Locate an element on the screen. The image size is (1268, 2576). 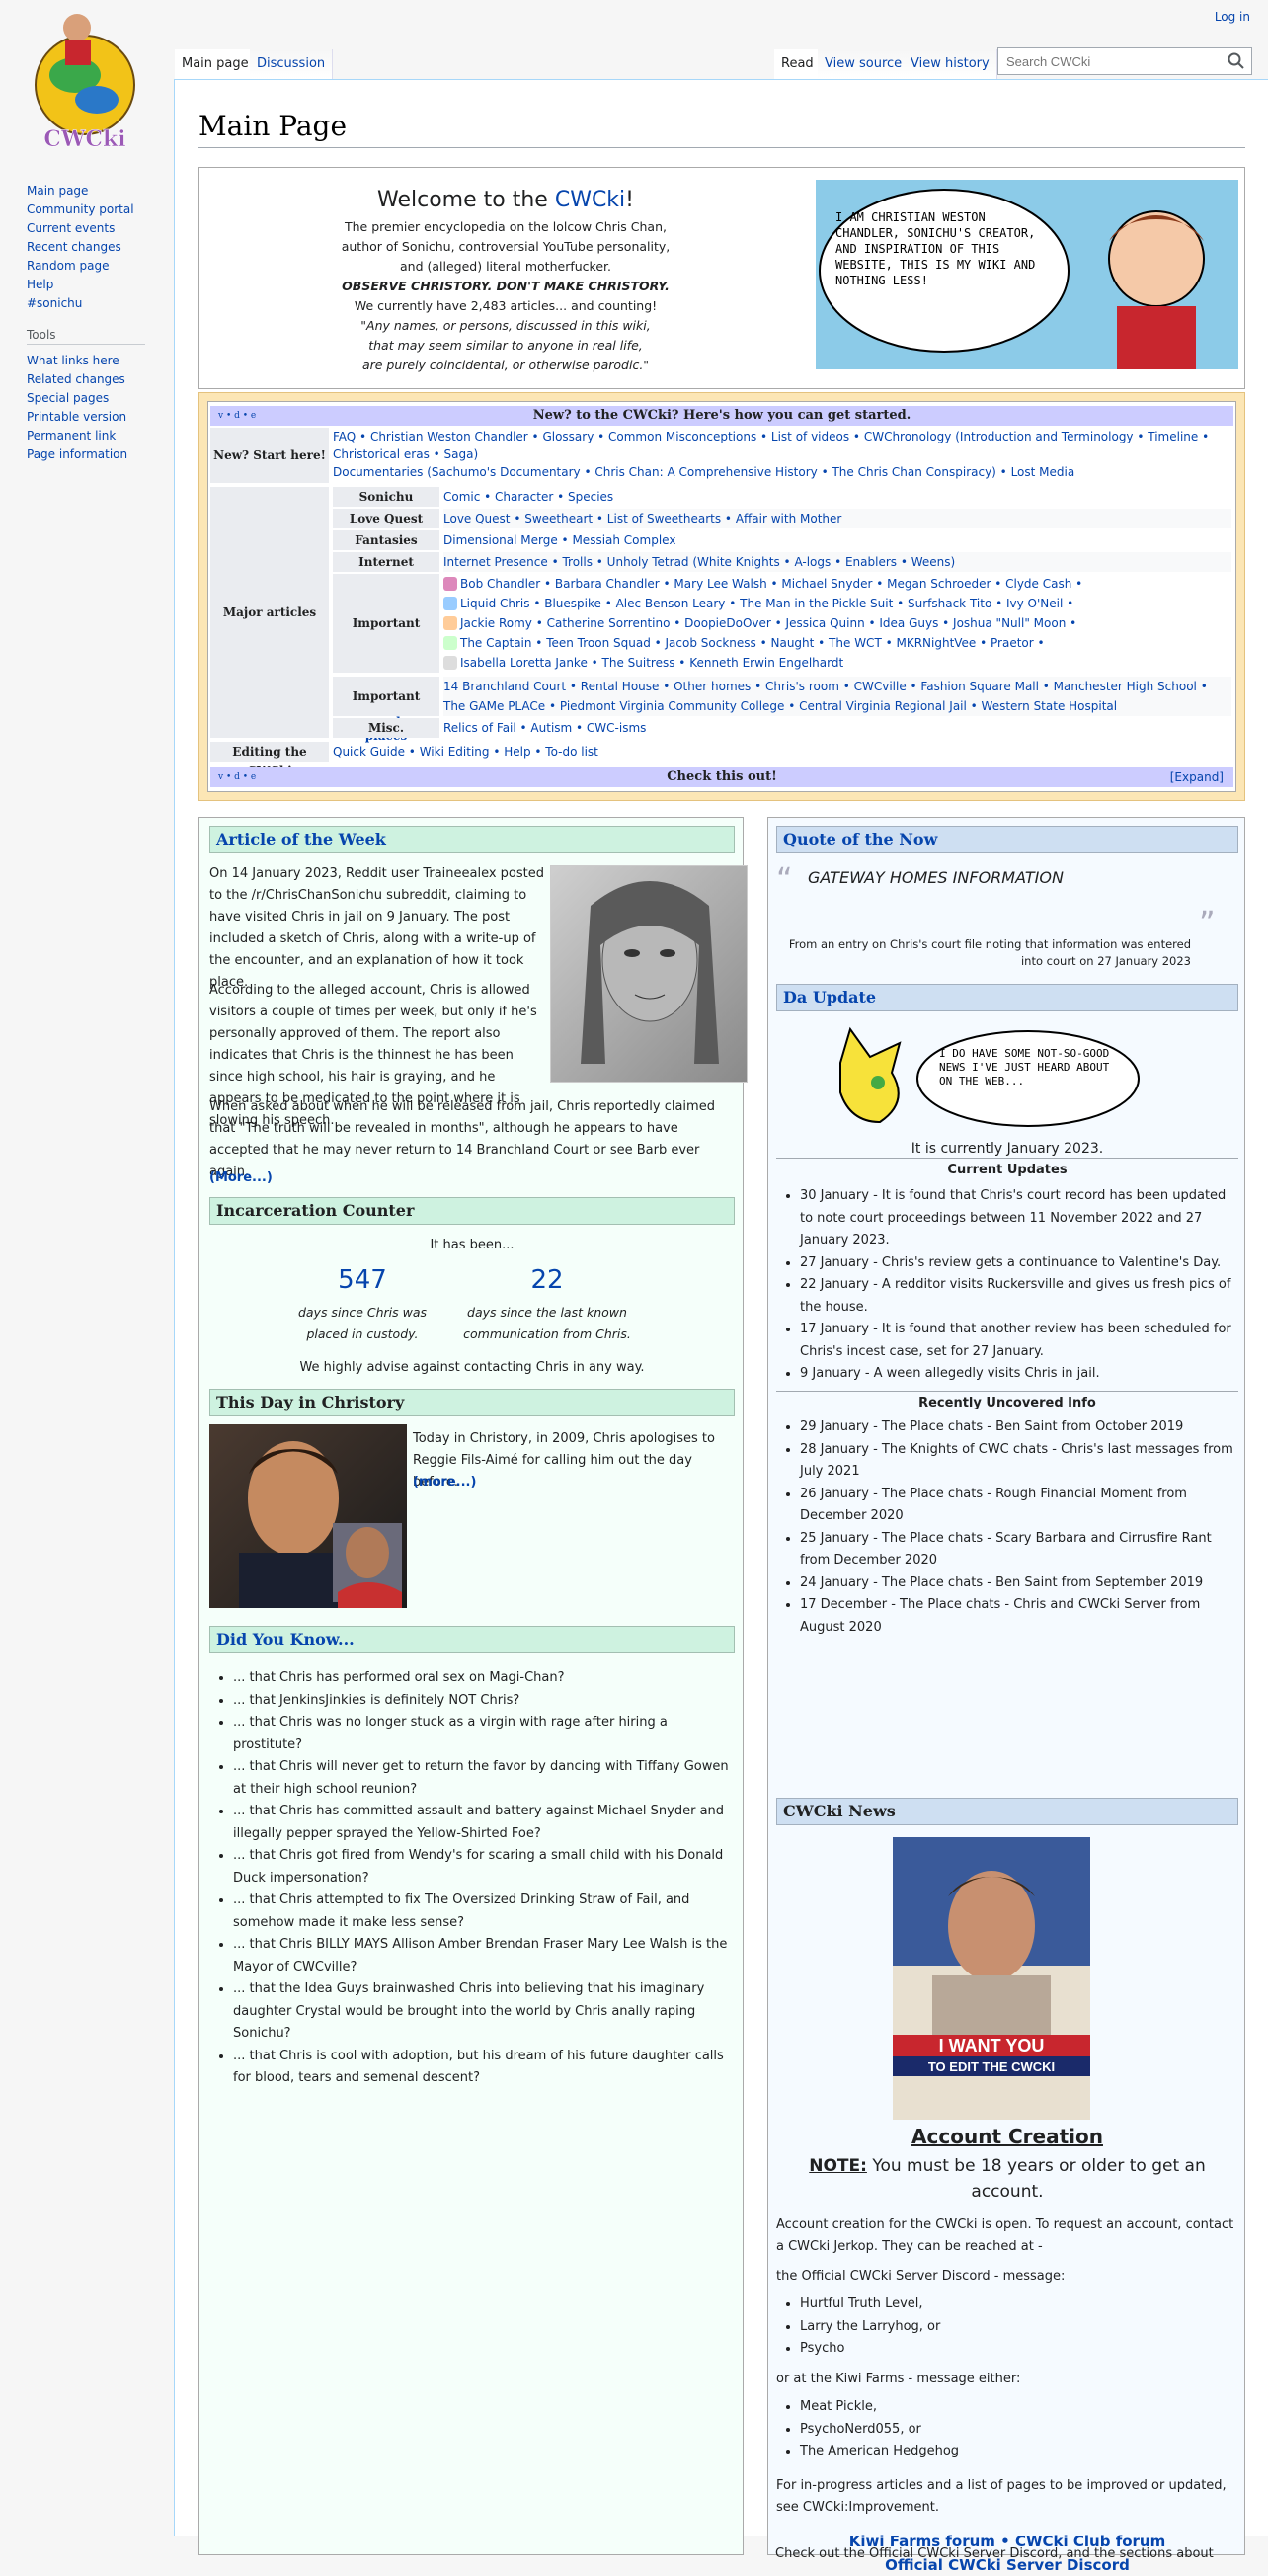
nav-current-events: Current events is located at coordinates (101, 228).